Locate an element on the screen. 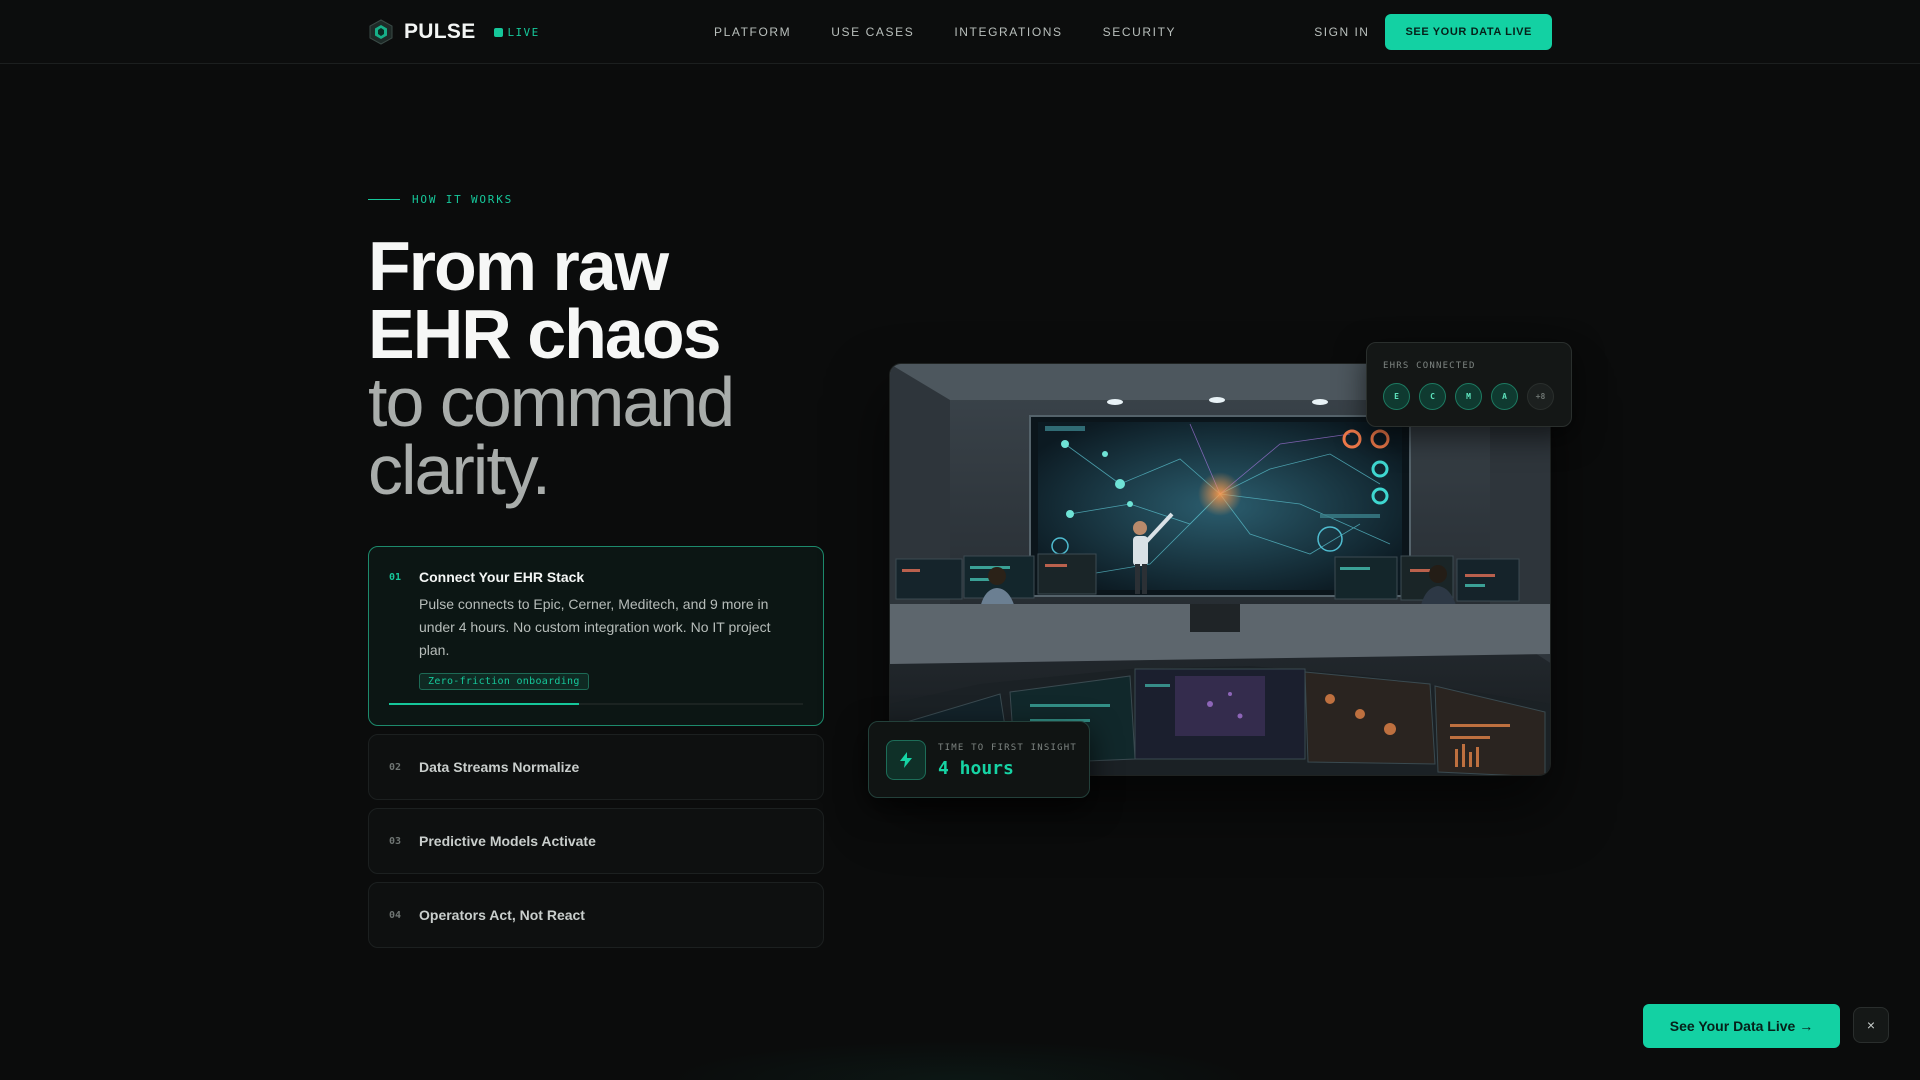 This screenshot has width=1920, height=1080. headline-line-3: to command is located at coordinates (551, 402).